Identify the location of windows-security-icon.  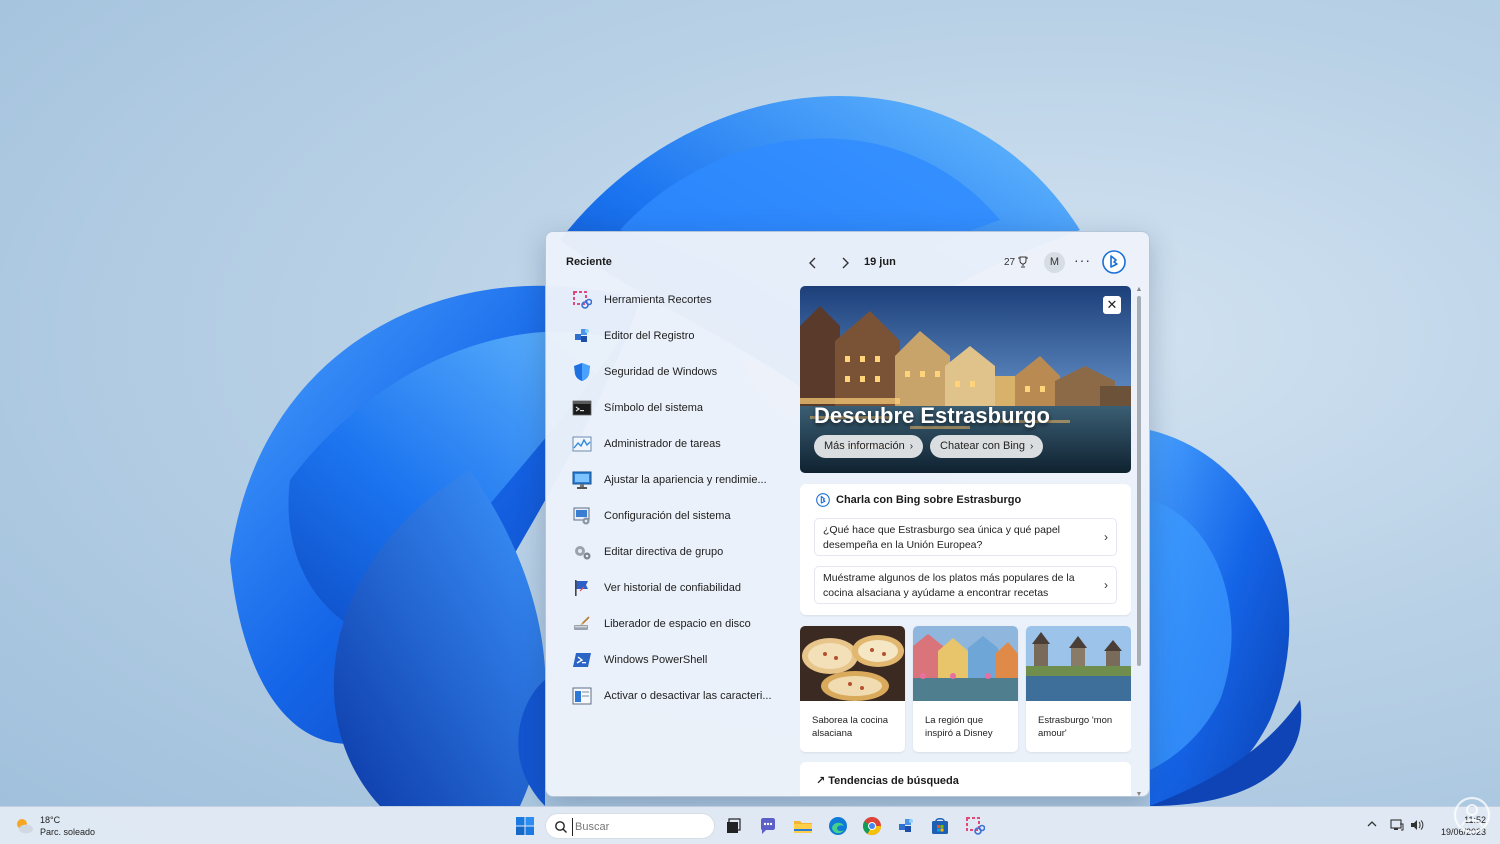
(582, 372).